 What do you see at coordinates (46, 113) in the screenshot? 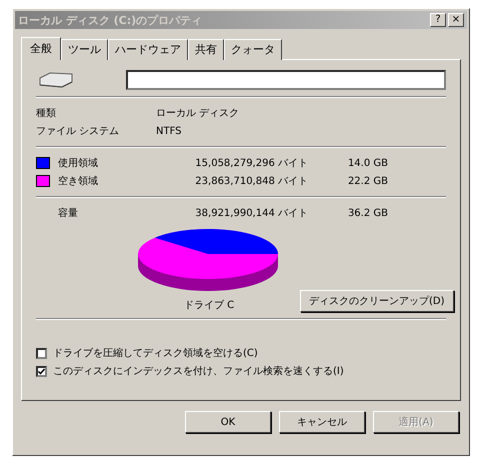
I see `info-label: 種類` at bounding box center [46, 113].